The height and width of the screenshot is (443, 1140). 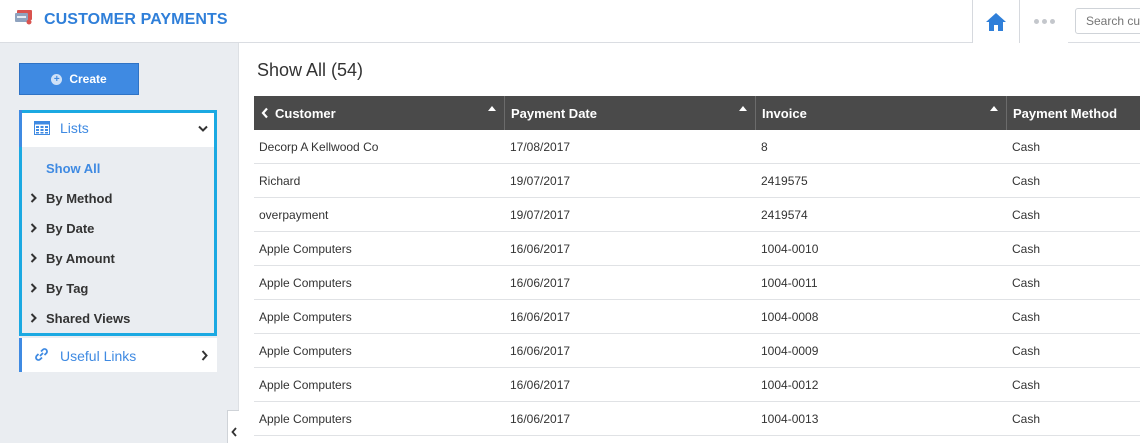 I want to click on cell-invoice: 1004-0010, so click(x=790, y=248).